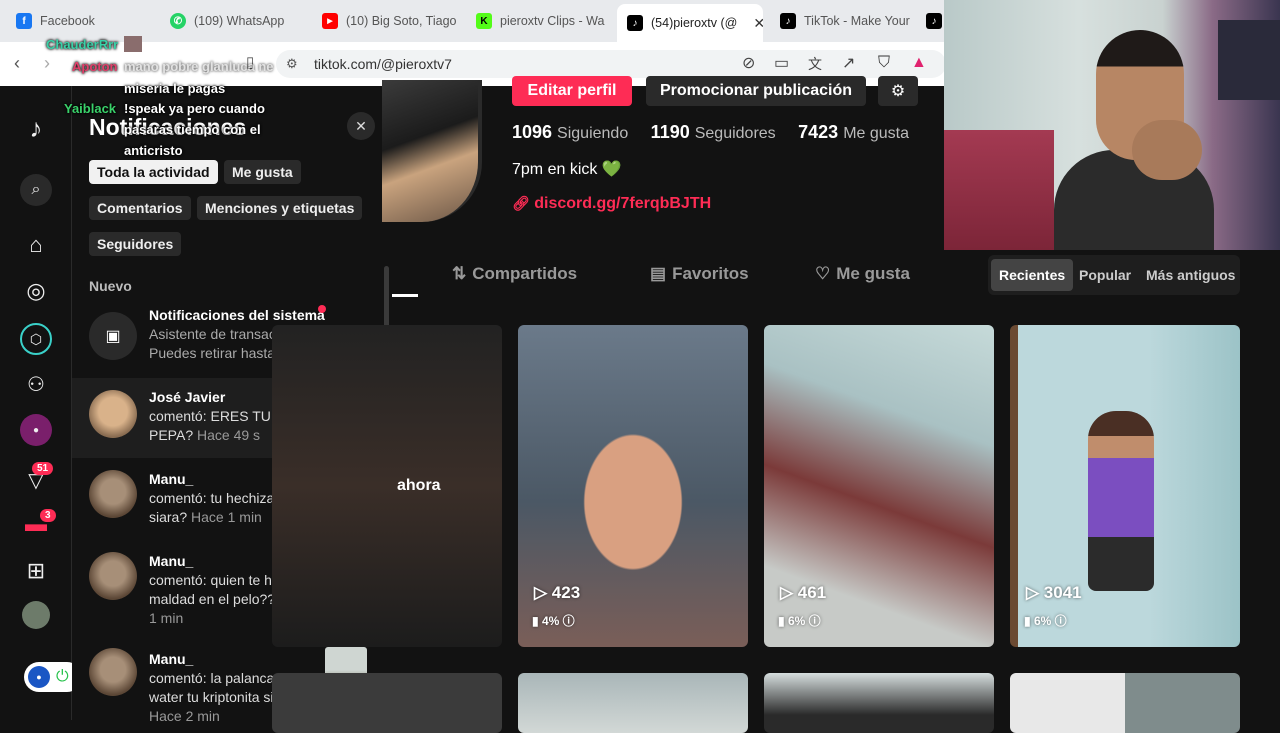 The image size is (1280, 733). What do you see at coordinates (90, 108) in the screenshot?
I see `chat-username: Yaiblack` at bounding box center [90, 108].